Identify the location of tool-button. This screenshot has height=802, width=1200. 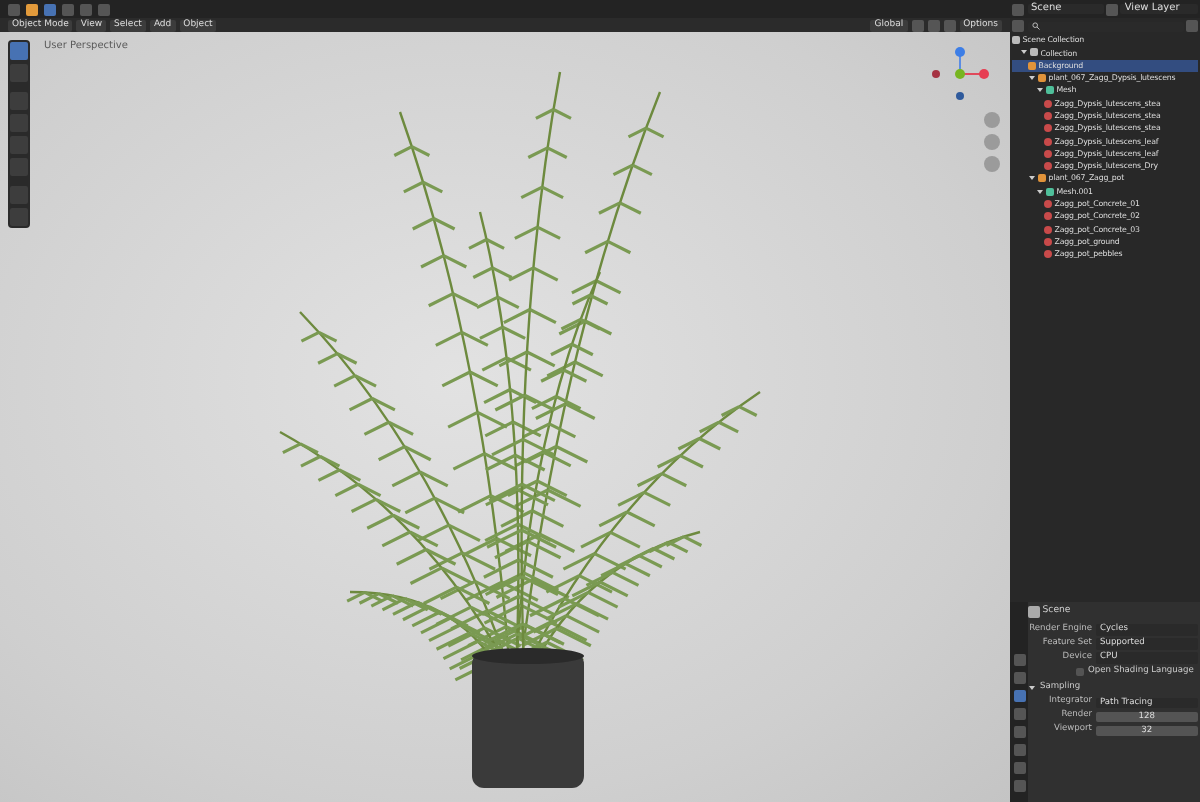
(19, 51).